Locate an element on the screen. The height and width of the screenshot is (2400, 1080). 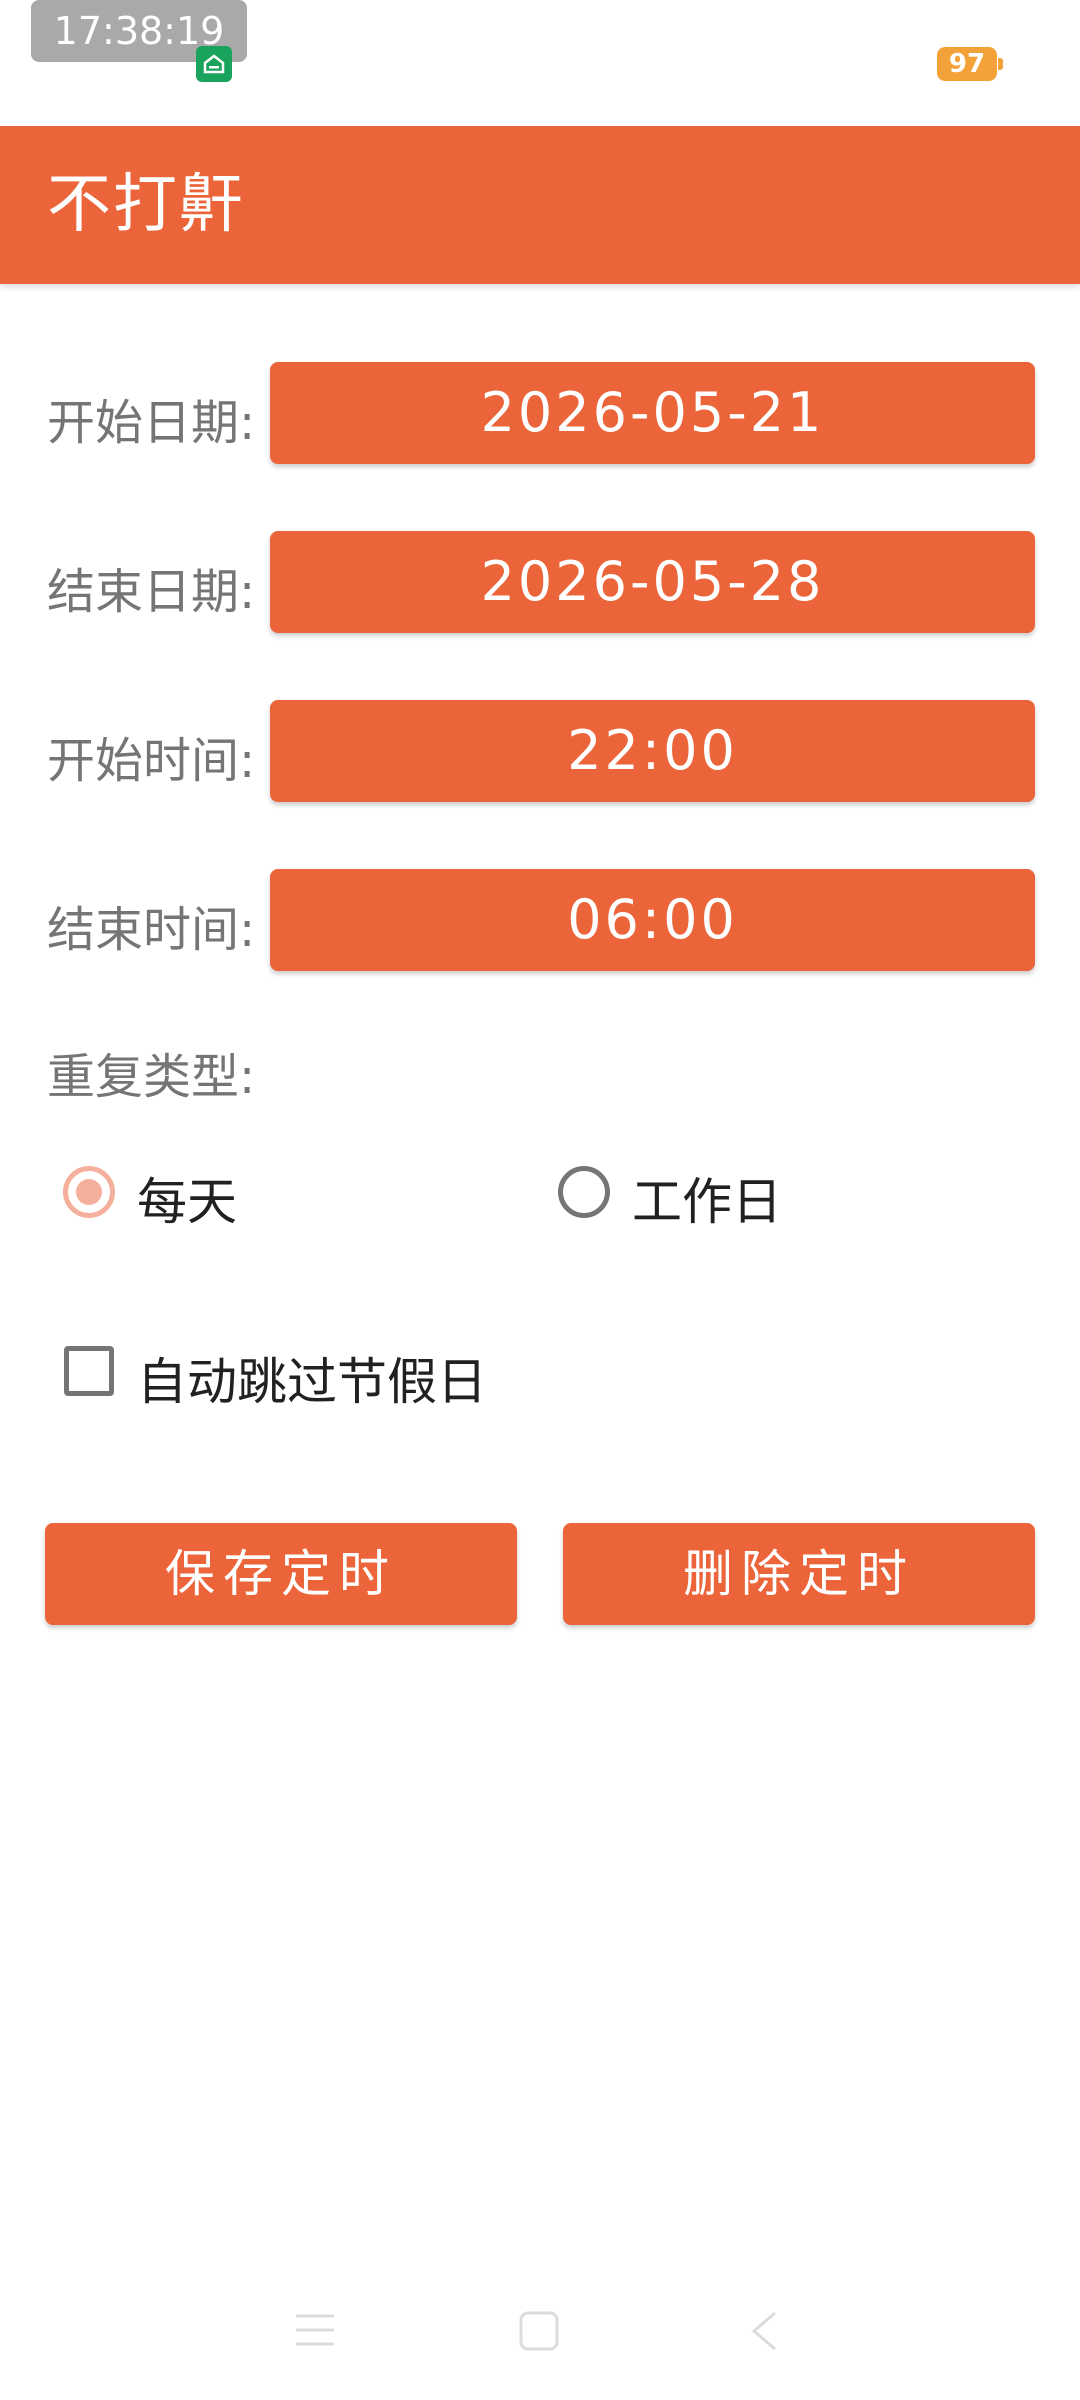
status-bar: 17:38:19 97 is located at coordinates (540, 63).